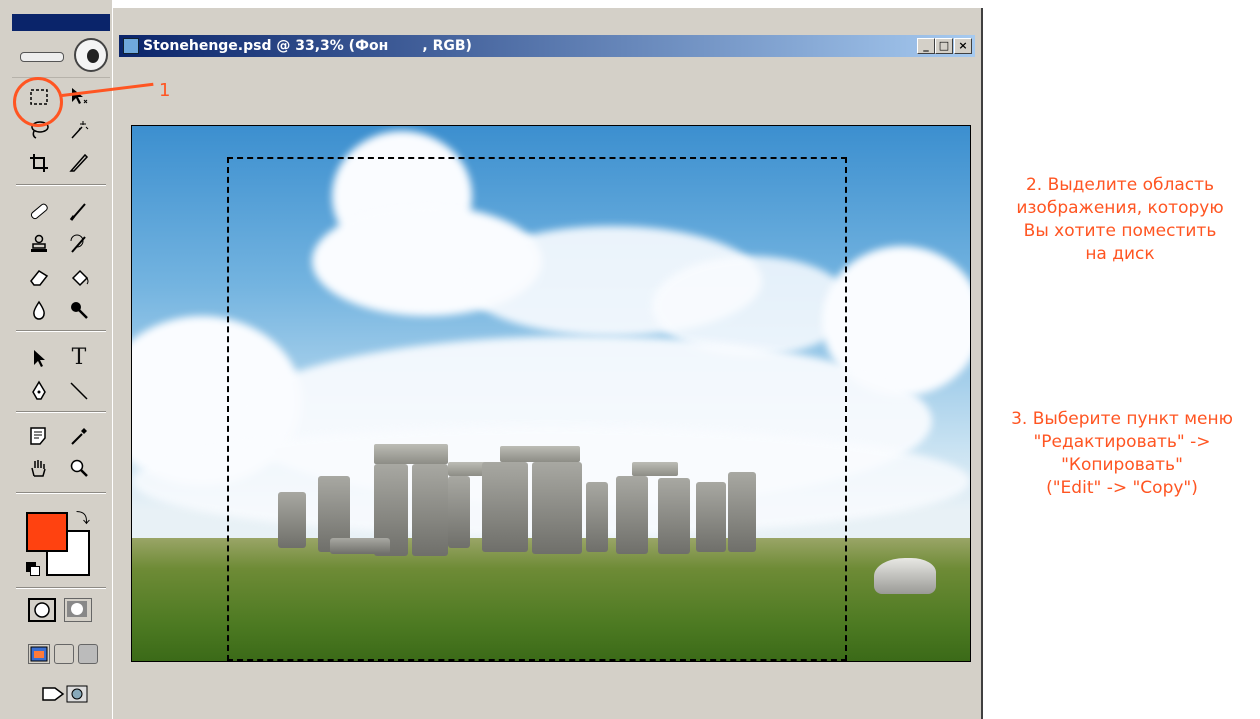 The image size is (1260, 719). What do you see at coordinates (83, 518) in the screenshot?
I see `swap-colors-icon: ⤵` at bounding box center [83, 518].